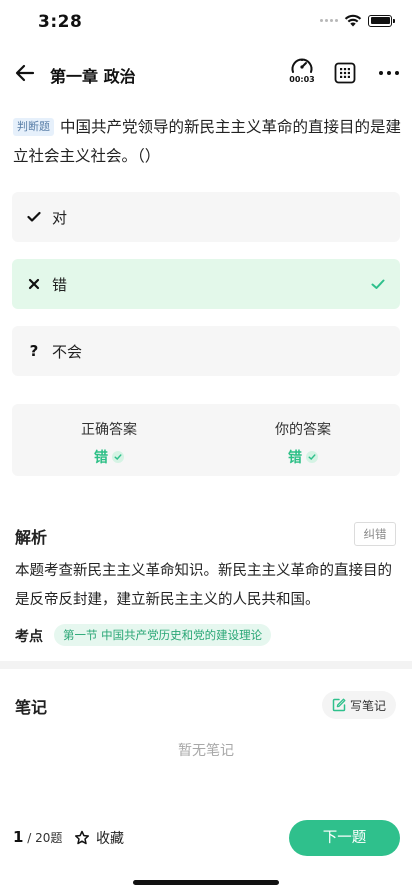 This screenshot has width=412, height=894. I want to click on cellular-signal-icon, so click(329, 20).